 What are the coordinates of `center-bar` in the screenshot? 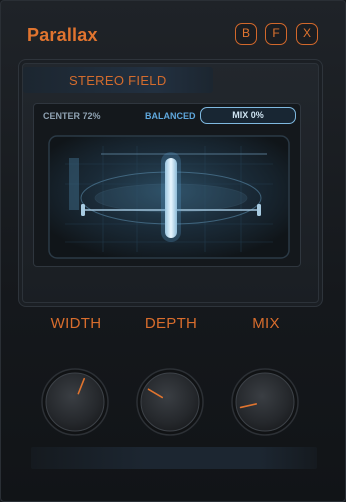 It's located at (171, 198).